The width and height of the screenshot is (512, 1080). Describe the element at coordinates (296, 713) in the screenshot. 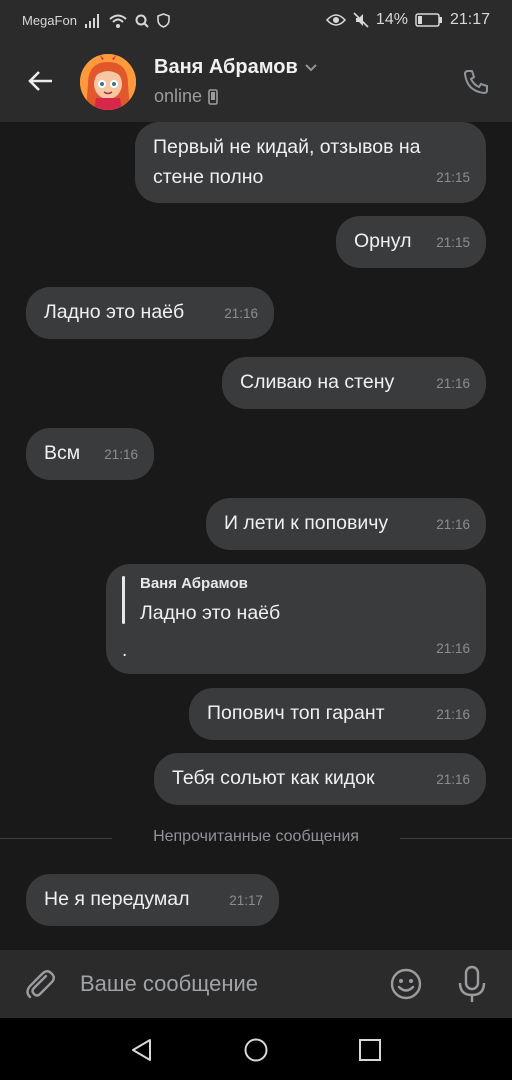

I see `message-text: Попович топ гарант` at that location.